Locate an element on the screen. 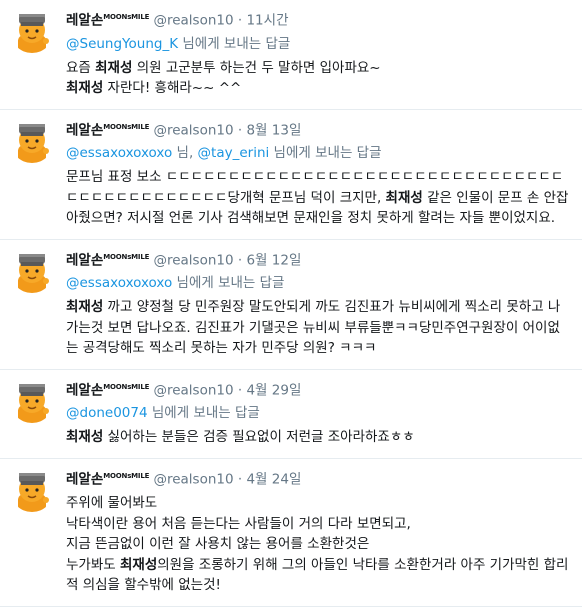 This screenshot has width=582, height=607. tweet-timestamp: 8월 13일 is located at coordinates (273, 130).